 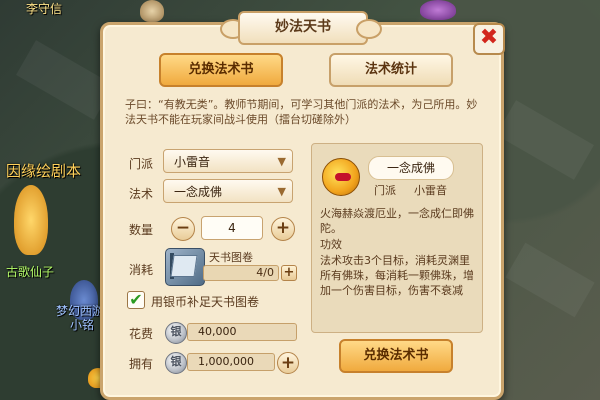 What do you see at coordinates (288, 363) in the screenshot?
I see `add-silver-button: +` at bounding box center [288, 363].